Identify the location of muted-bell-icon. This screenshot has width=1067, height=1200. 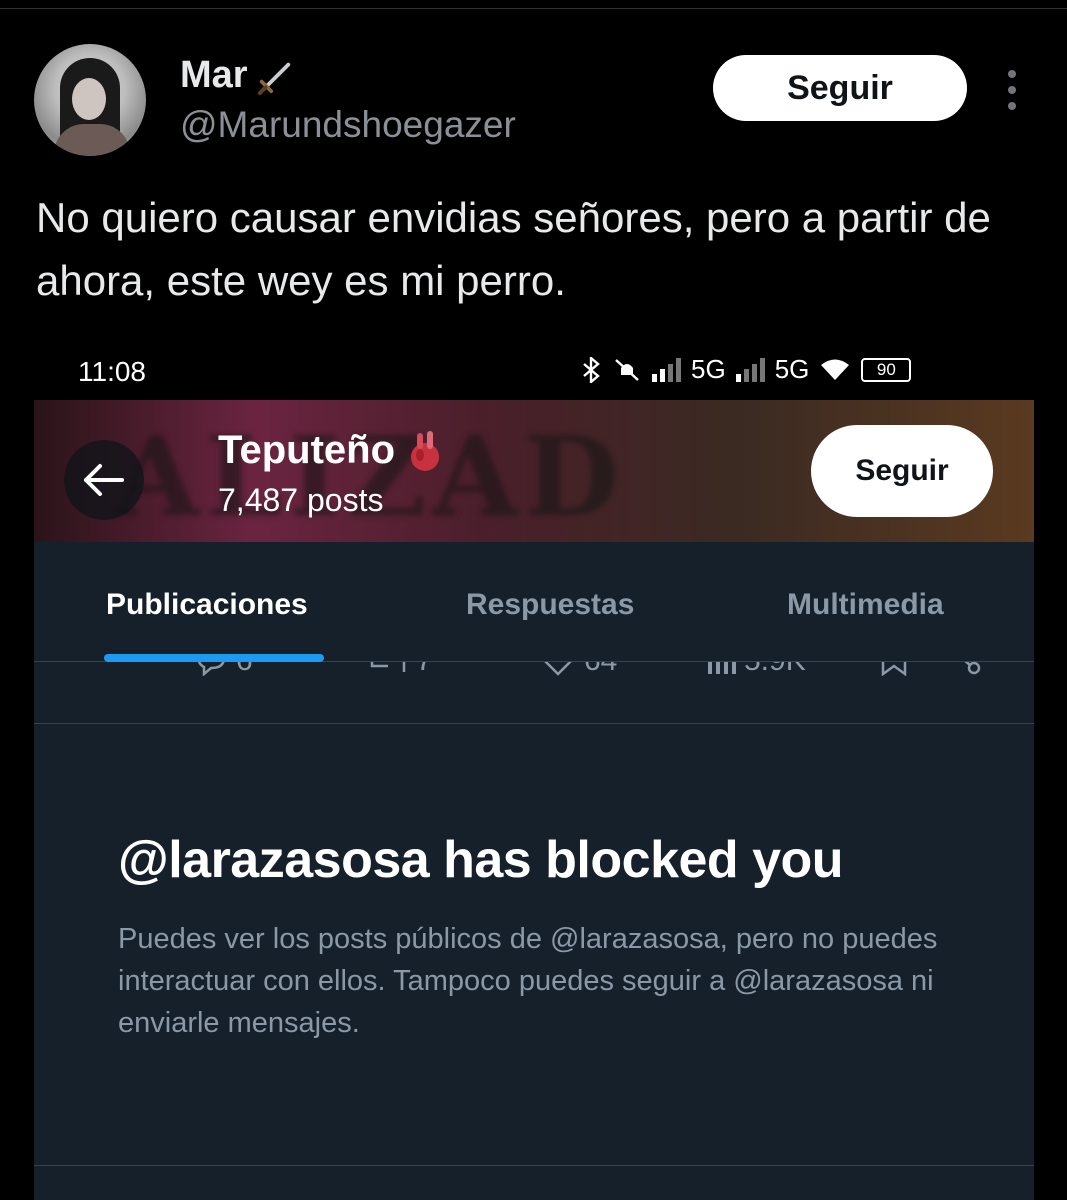
(627, 369).